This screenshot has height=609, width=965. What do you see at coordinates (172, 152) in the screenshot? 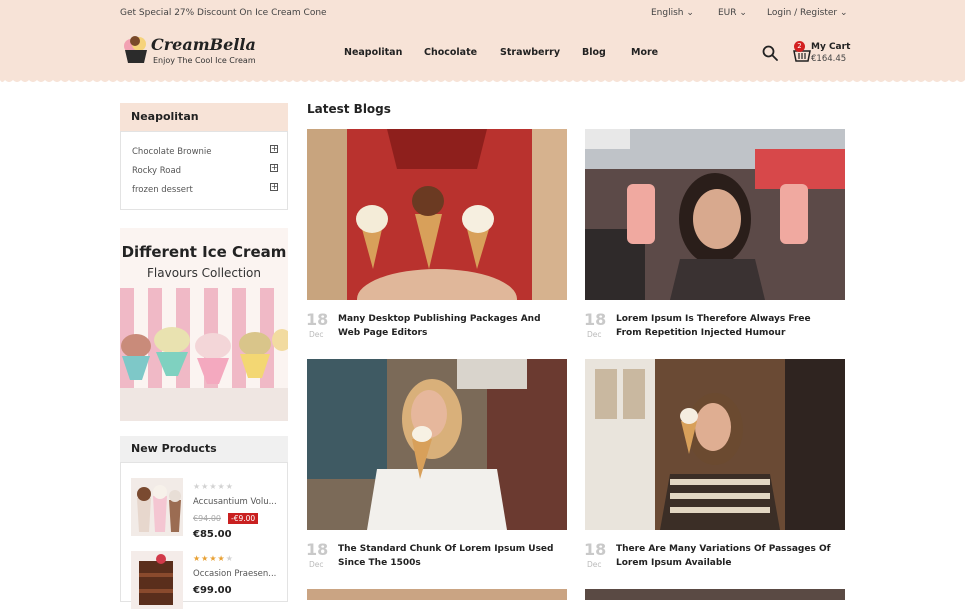
I see `category-item: Chocolate Brownie` at bounding box center [172, 152].